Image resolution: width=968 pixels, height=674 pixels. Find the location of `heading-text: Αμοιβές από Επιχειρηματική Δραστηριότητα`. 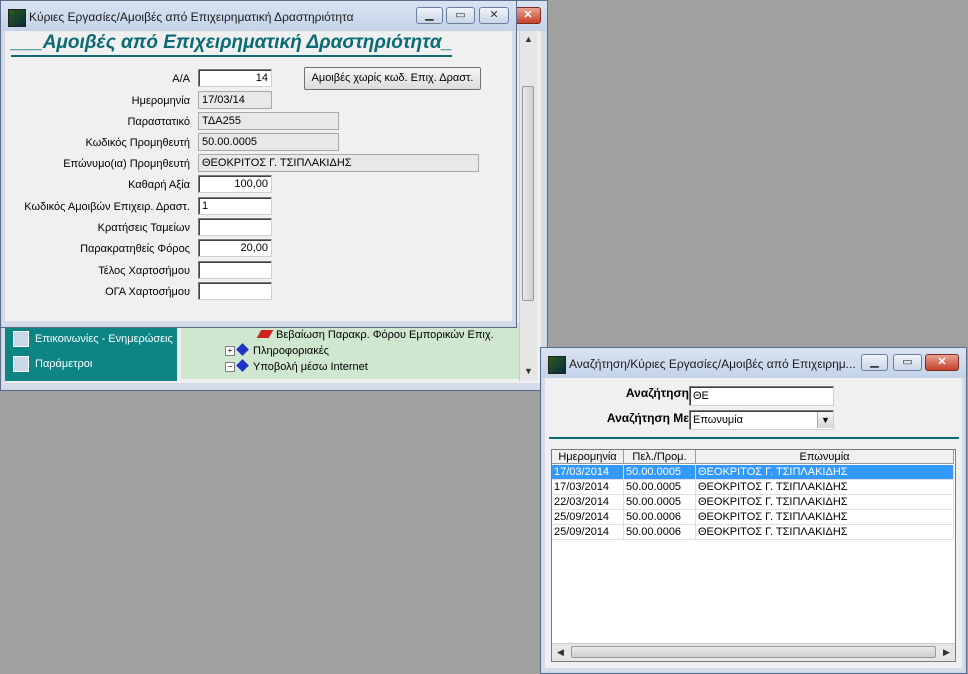

heading-text: Αμοιβές από Επιχειρηματική Δραστηριότητα is located at coordinates (242, 42).